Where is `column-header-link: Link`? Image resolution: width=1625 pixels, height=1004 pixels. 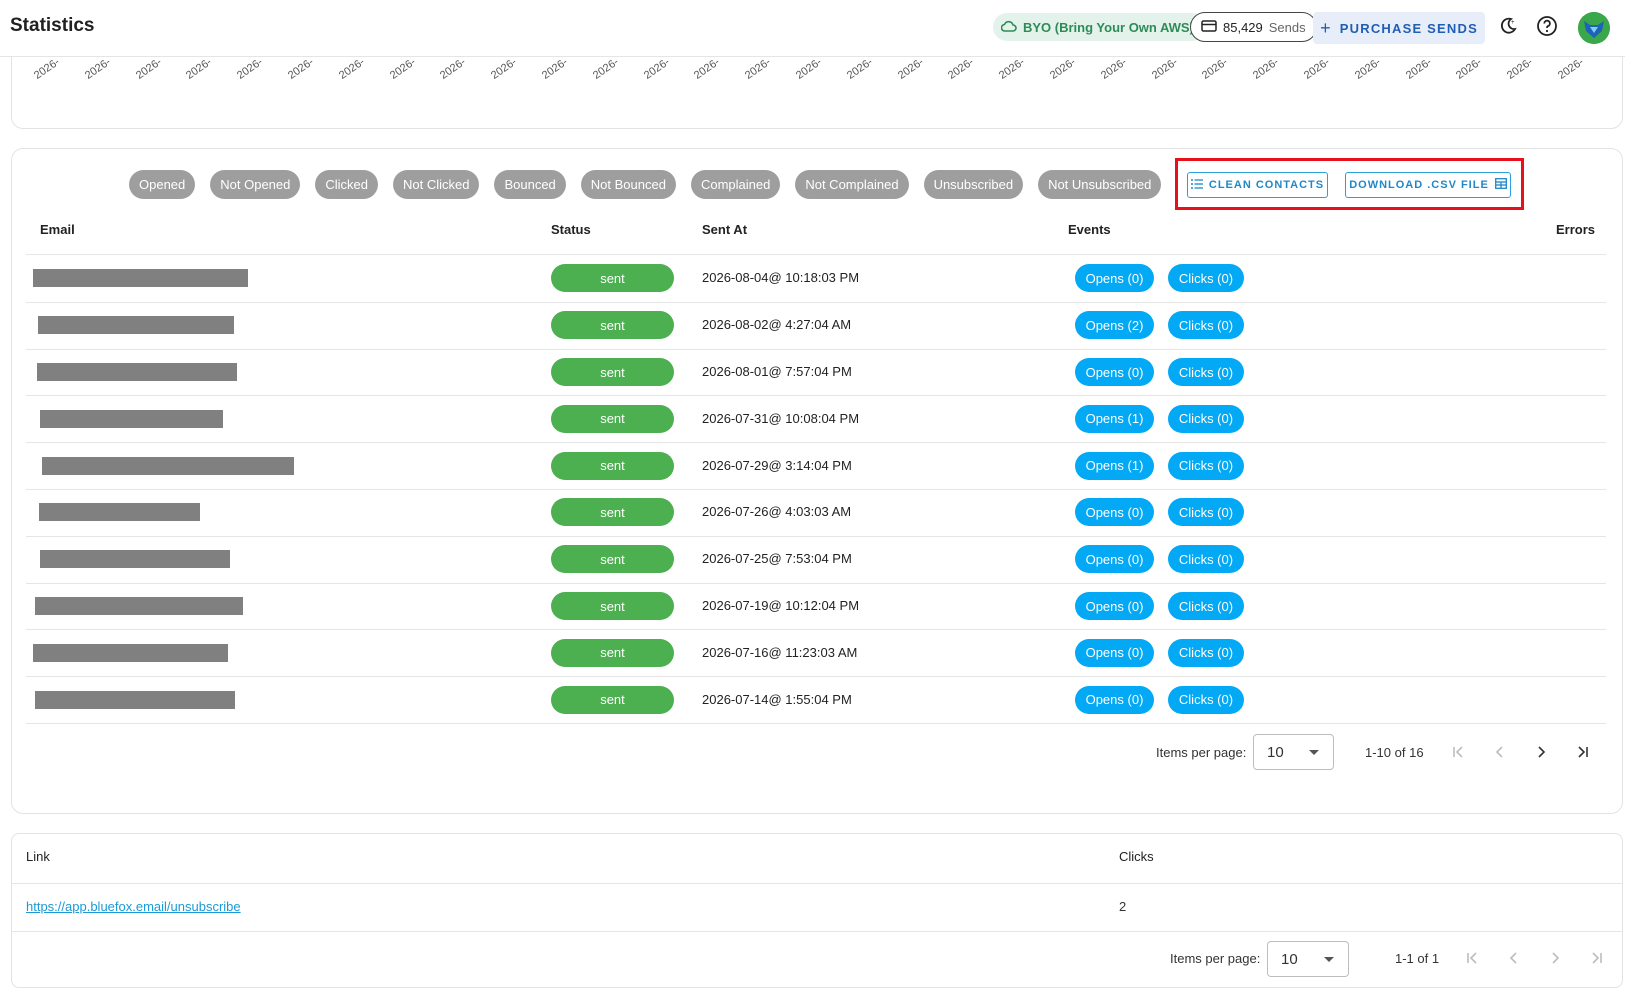
column-header-link: Link is located at coordinates (38, 856).